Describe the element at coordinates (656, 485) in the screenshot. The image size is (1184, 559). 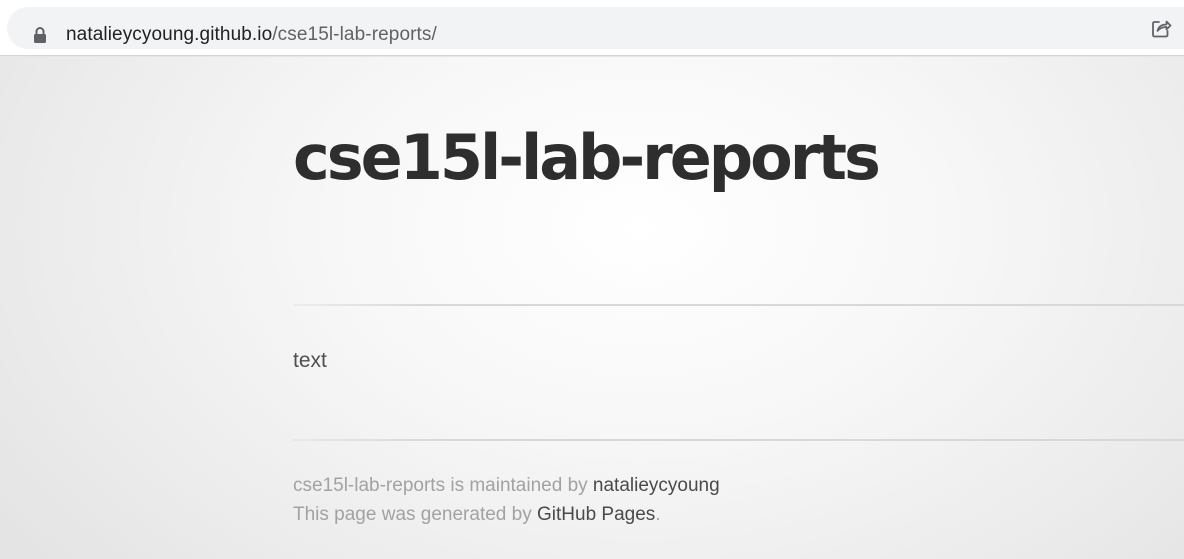
I see `owner-link: natalieycyoung` at that location.